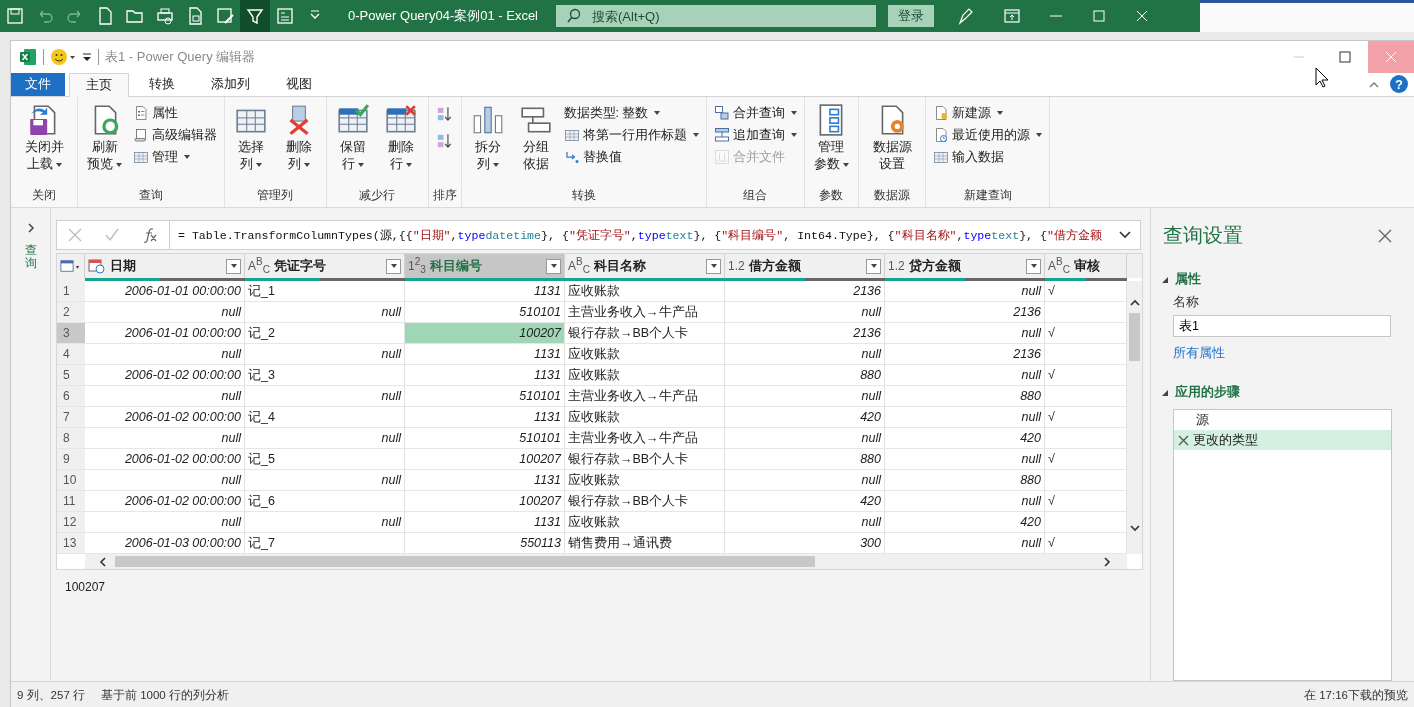  I want to click on step-item: 源, so click(1282, 420).